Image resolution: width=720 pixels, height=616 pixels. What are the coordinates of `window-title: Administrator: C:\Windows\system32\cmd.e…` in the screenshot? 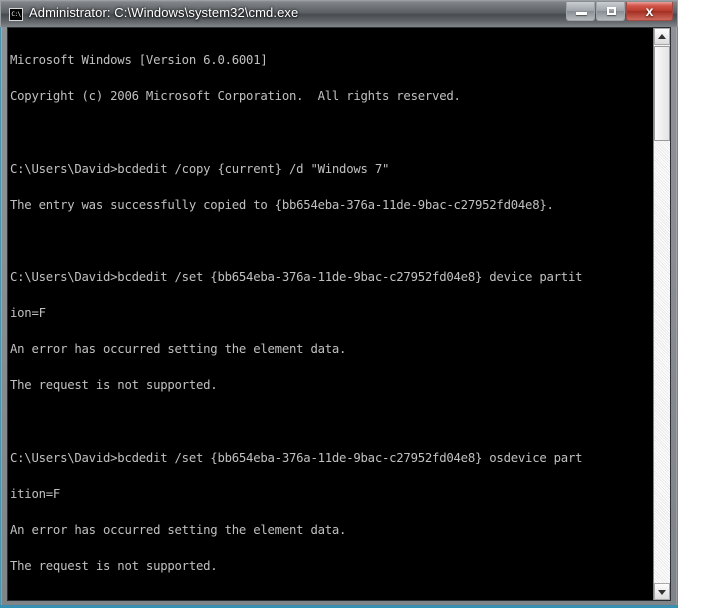 It's located at (164, 12).